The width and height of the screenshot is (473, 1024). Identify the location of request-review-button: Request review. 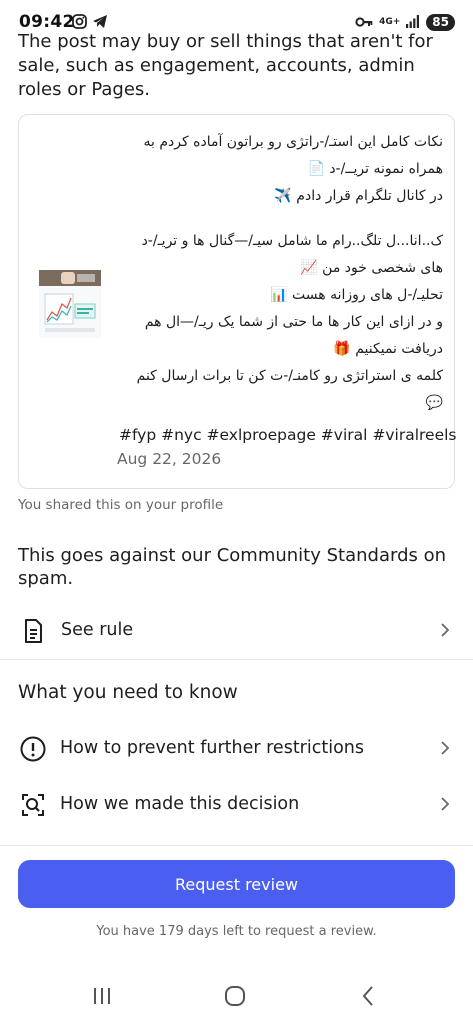
(236, 884).